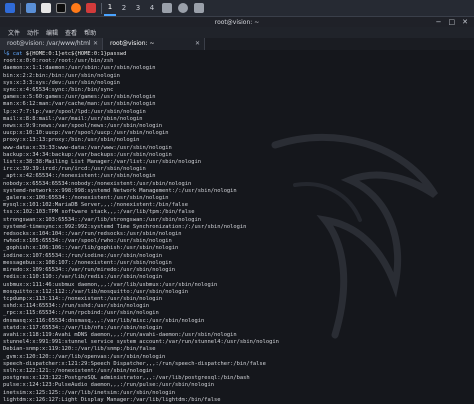 This screenshot has width=474, height=404. What do you see at coordinates (58, 90) in the screenshot?
I see `passwd-line: sync:x:4:65534:sync:/bin:/bin/sync` at bounding box center [58, 90].